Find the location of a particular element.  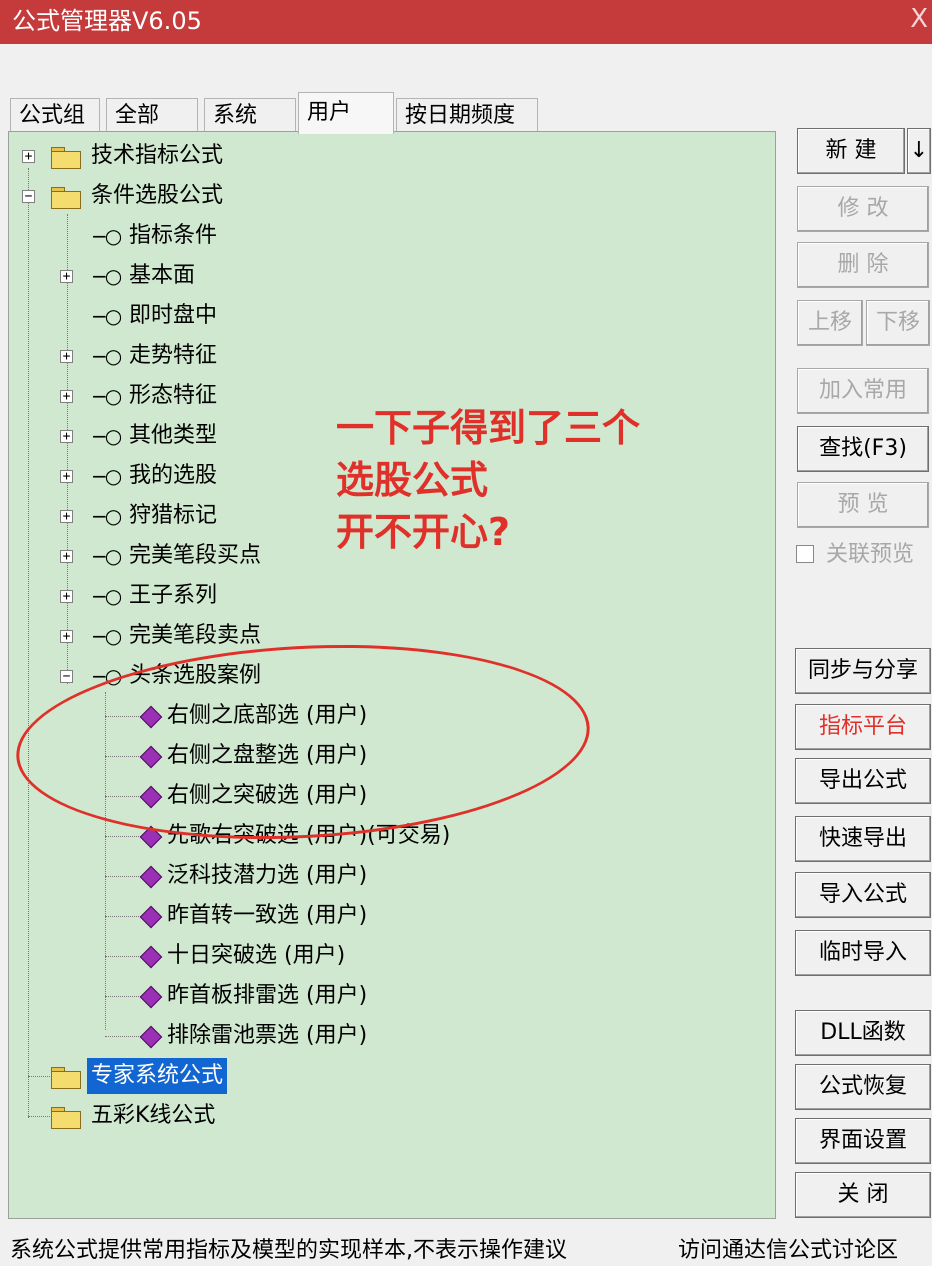

new-button: 新 建 is located at coordinates (851, 151).